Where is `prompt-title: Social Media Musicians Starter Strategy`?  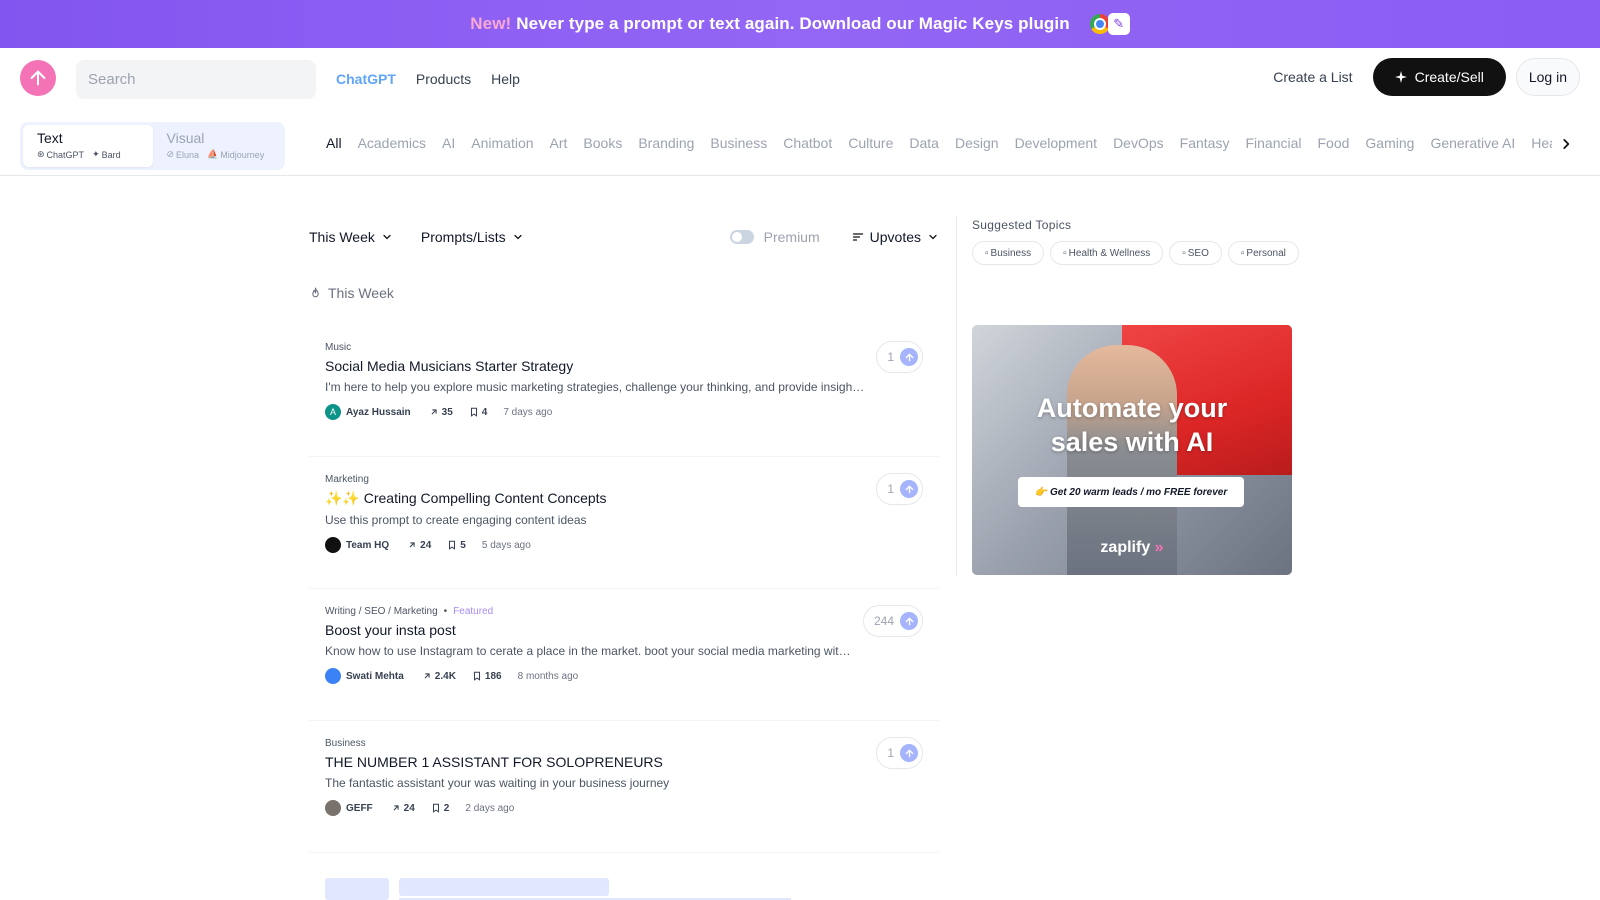
prompt-title: Social Media Musicians Starter Strategy is located at coordinates (624, 366).